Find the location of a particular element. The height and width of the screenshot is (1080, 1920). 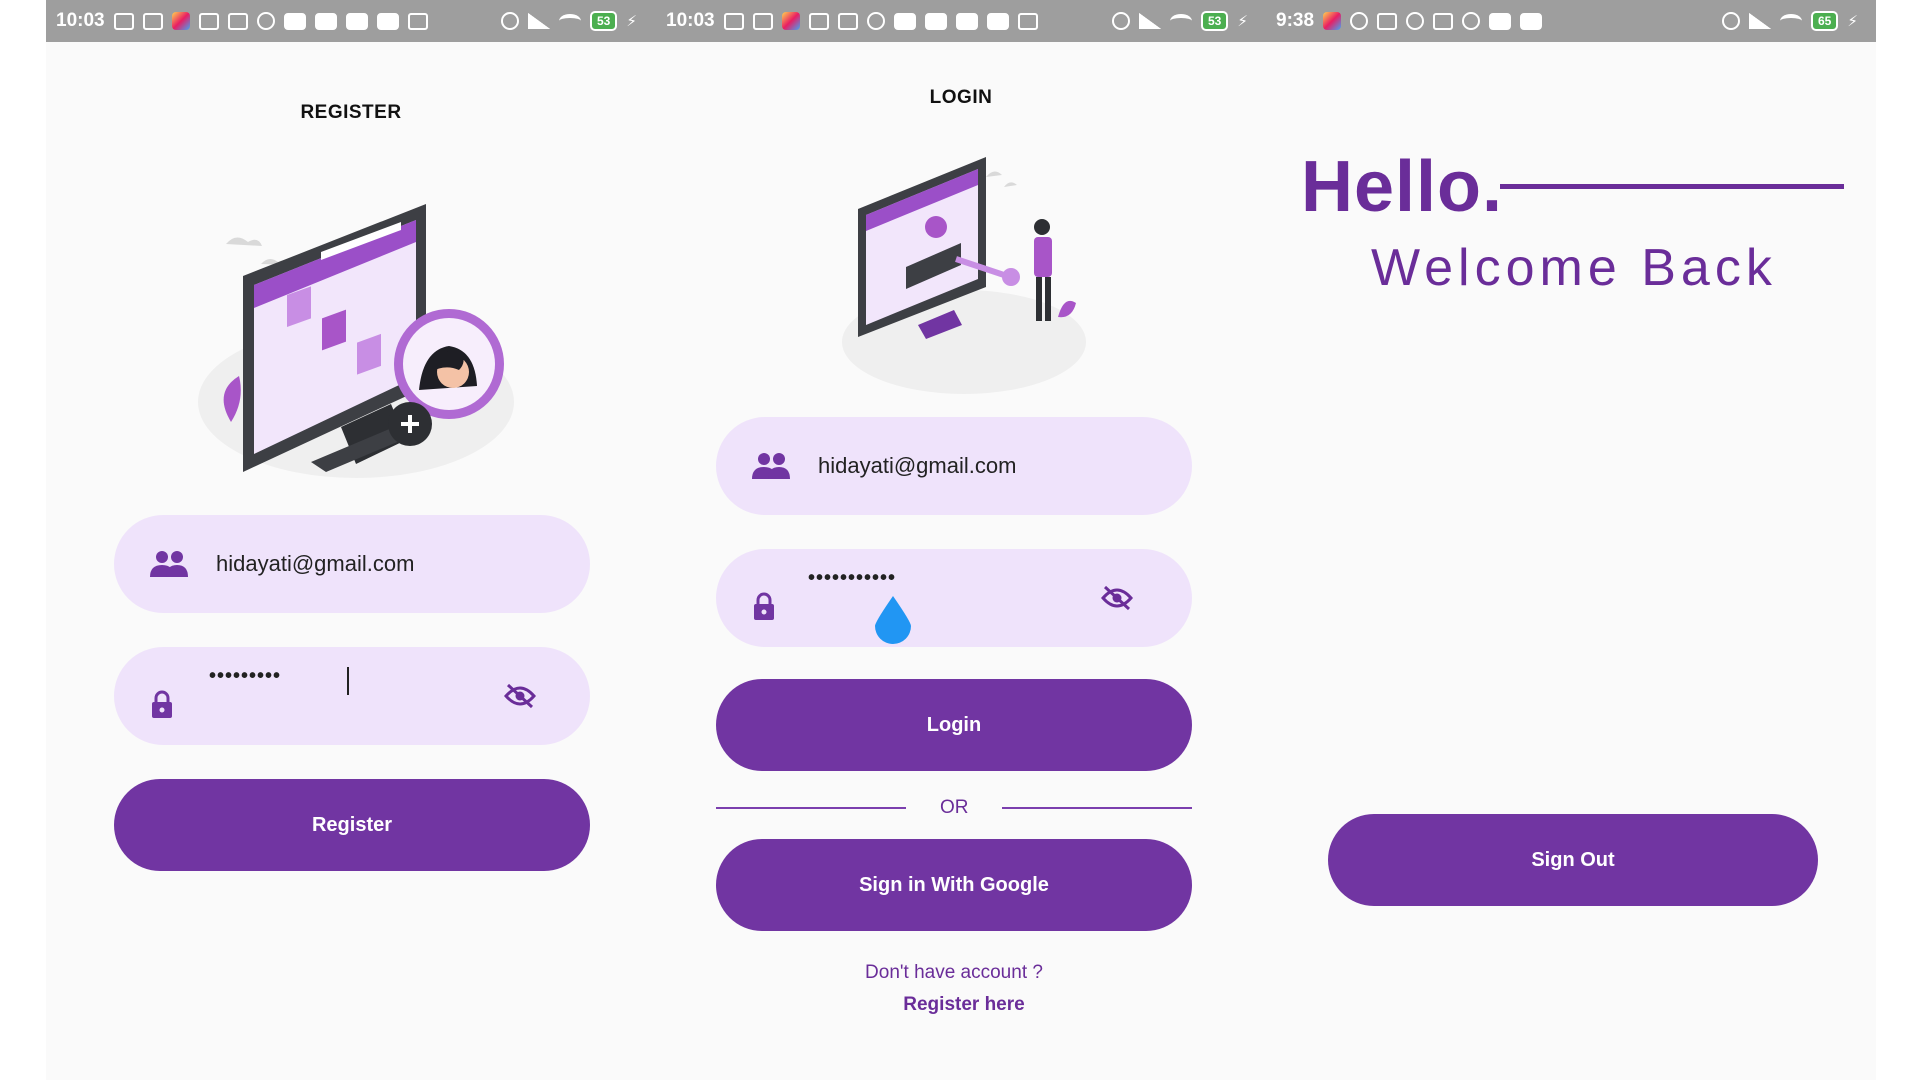

status-time: 9:38 is located at coordinates (1295, 20).